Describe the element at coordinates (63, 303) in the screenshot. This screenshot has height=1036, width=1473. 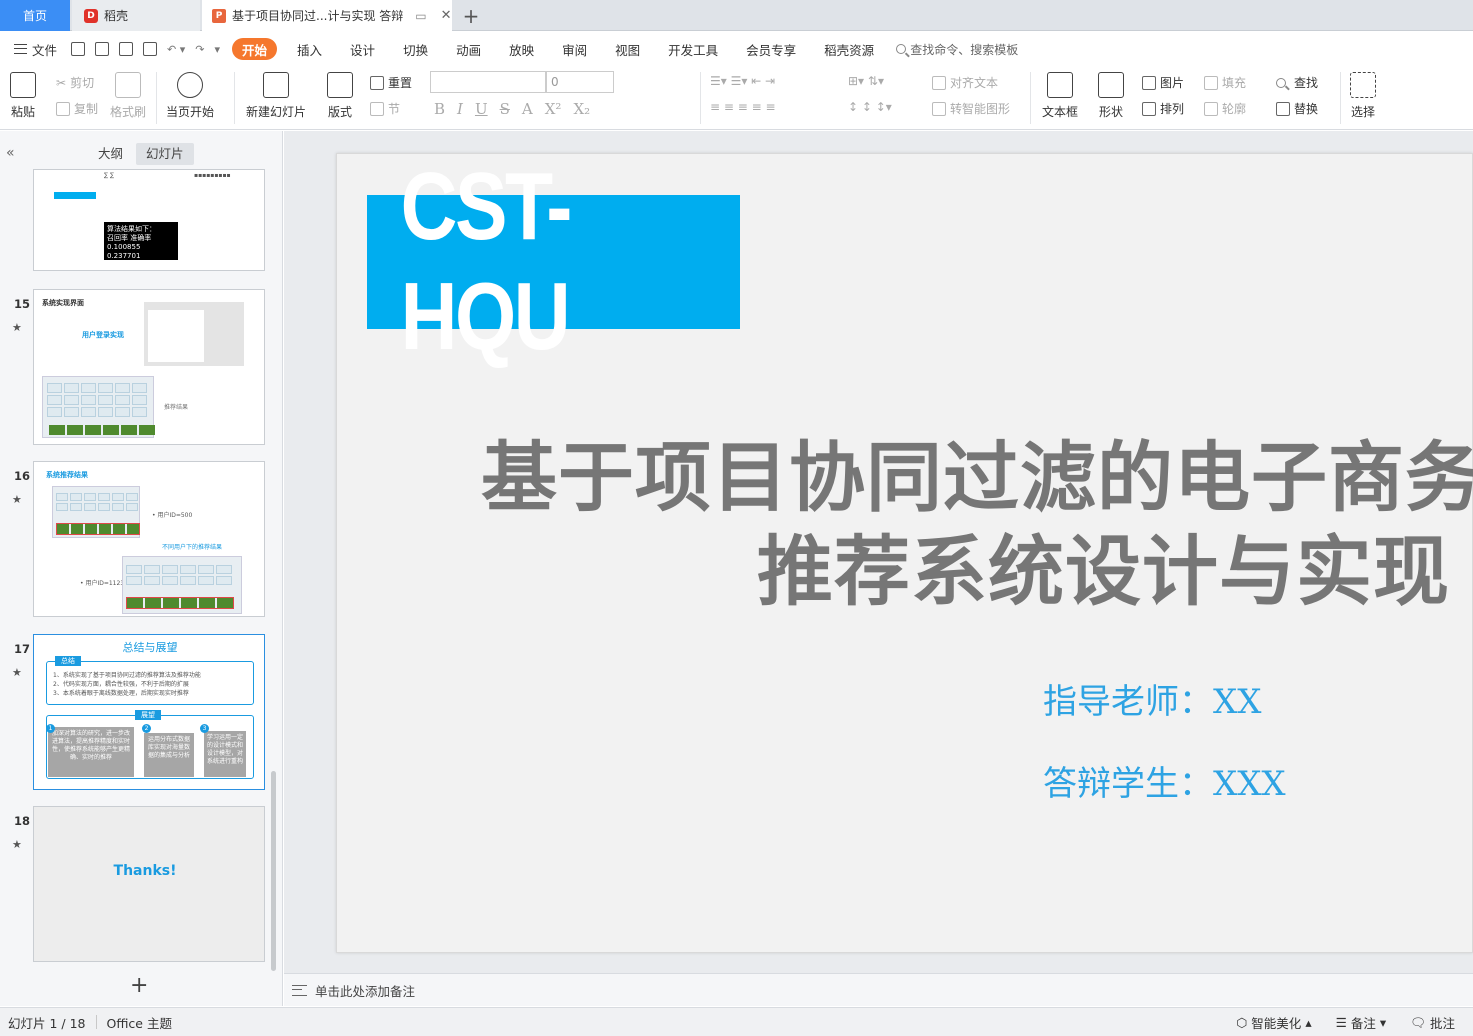
I see `thumbnail-title: 系统实现界面` at that location.